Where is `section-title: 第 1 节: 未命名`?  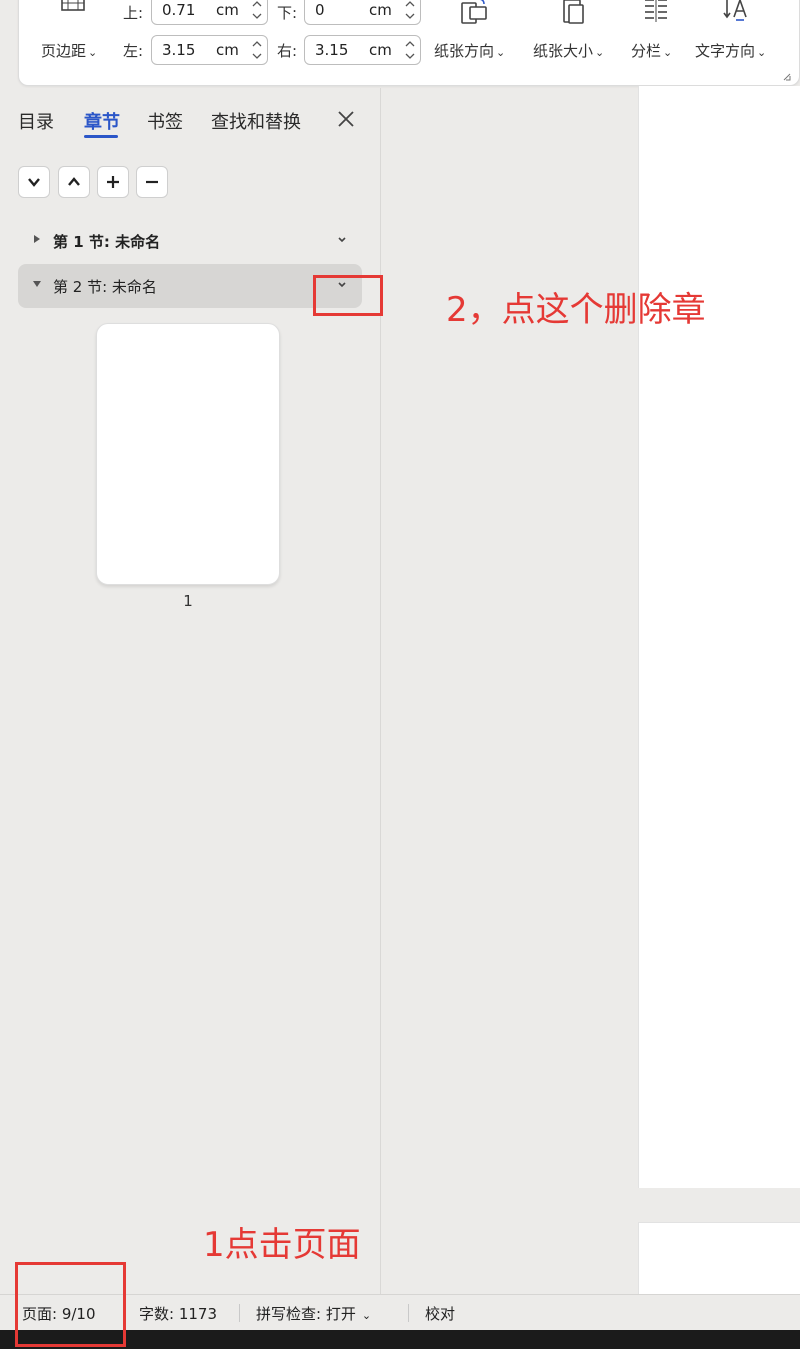
section-title: 第 1 节: 未命名 is located at coordinates (107, 242).